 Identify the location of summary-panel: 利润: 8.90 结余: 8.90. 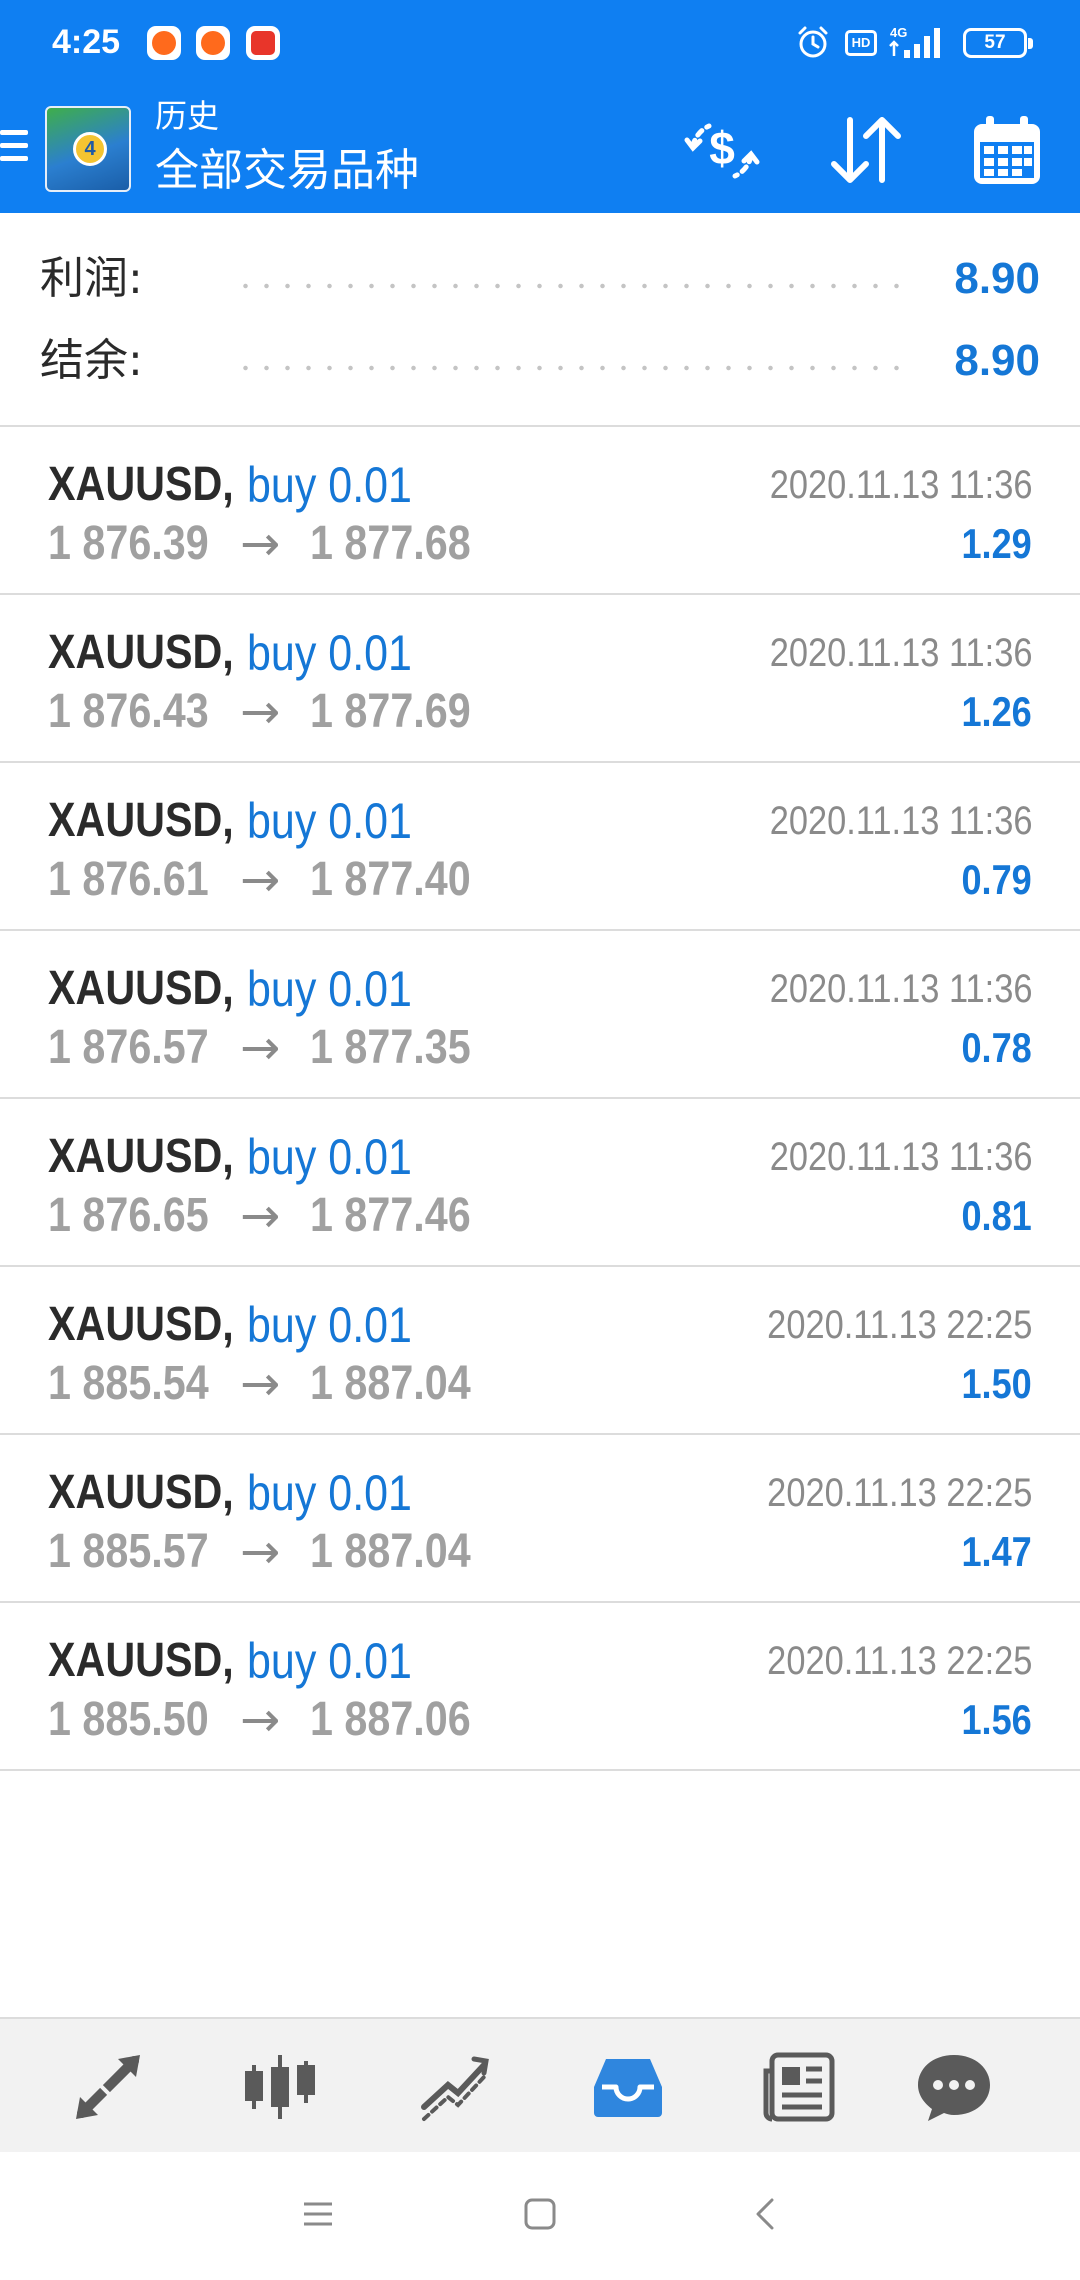
(540, 320).